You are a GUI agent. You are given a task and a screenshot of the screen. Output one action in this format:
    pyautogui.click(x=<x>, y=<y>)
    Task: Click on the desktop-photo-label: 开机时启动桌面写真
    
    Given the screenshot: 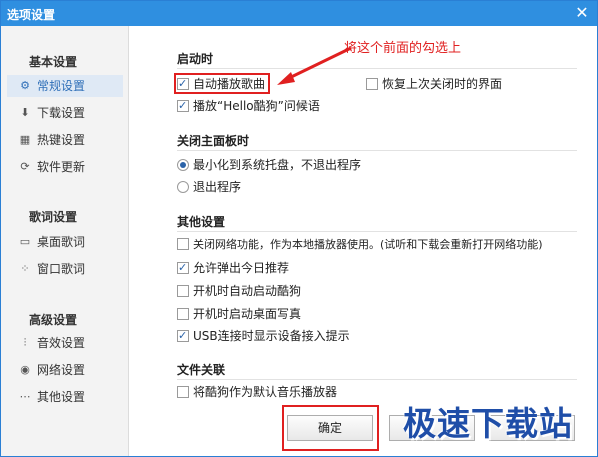 What is the action you would take?
    pyautogui.click(x=247, y=314)
    